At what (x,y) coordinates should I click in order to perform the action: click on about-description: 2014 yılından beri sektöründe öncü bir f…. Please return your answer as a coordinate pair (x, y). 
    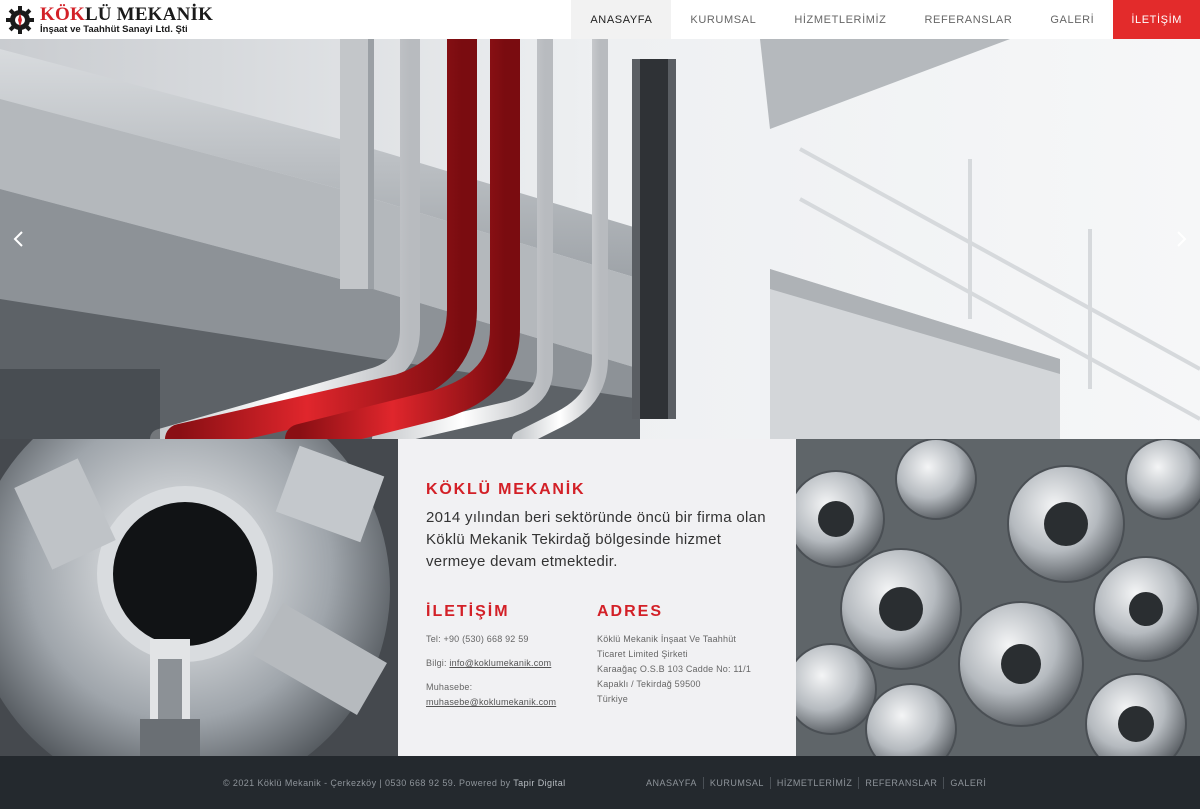
    Looking at the image, I should click on (596, 539).